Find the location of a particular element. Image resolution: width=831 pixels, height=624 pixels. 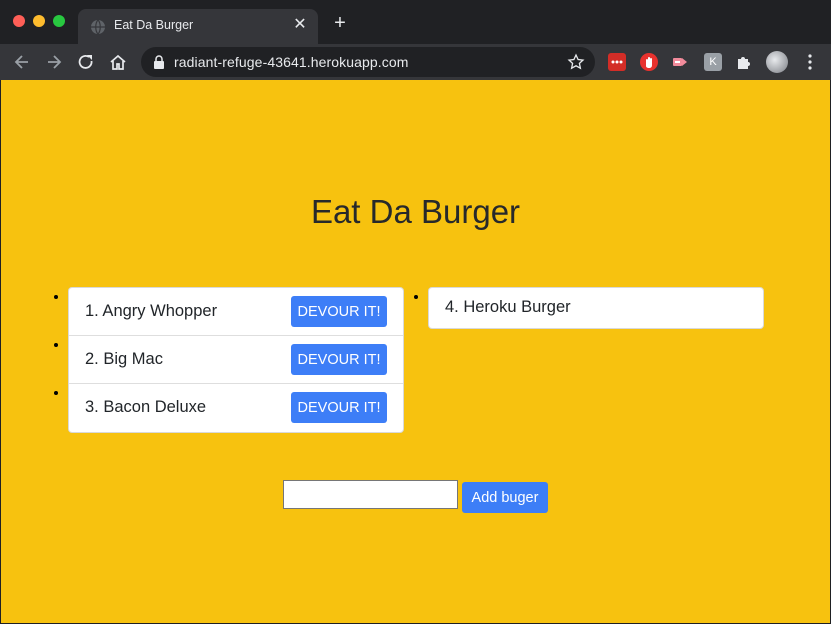

browser-tab: Eat Da Burger ✕ is located at coordinates (198, 26).